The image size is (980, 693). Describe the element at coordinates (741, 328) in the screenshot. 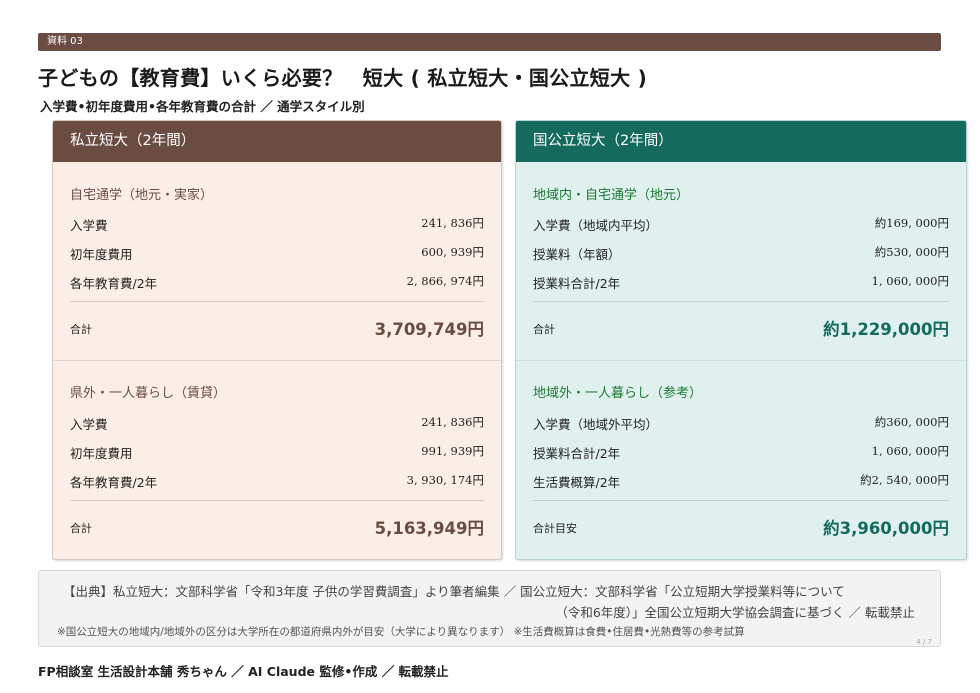

I see `total-row: 合計 約1,229,000円` at that location.